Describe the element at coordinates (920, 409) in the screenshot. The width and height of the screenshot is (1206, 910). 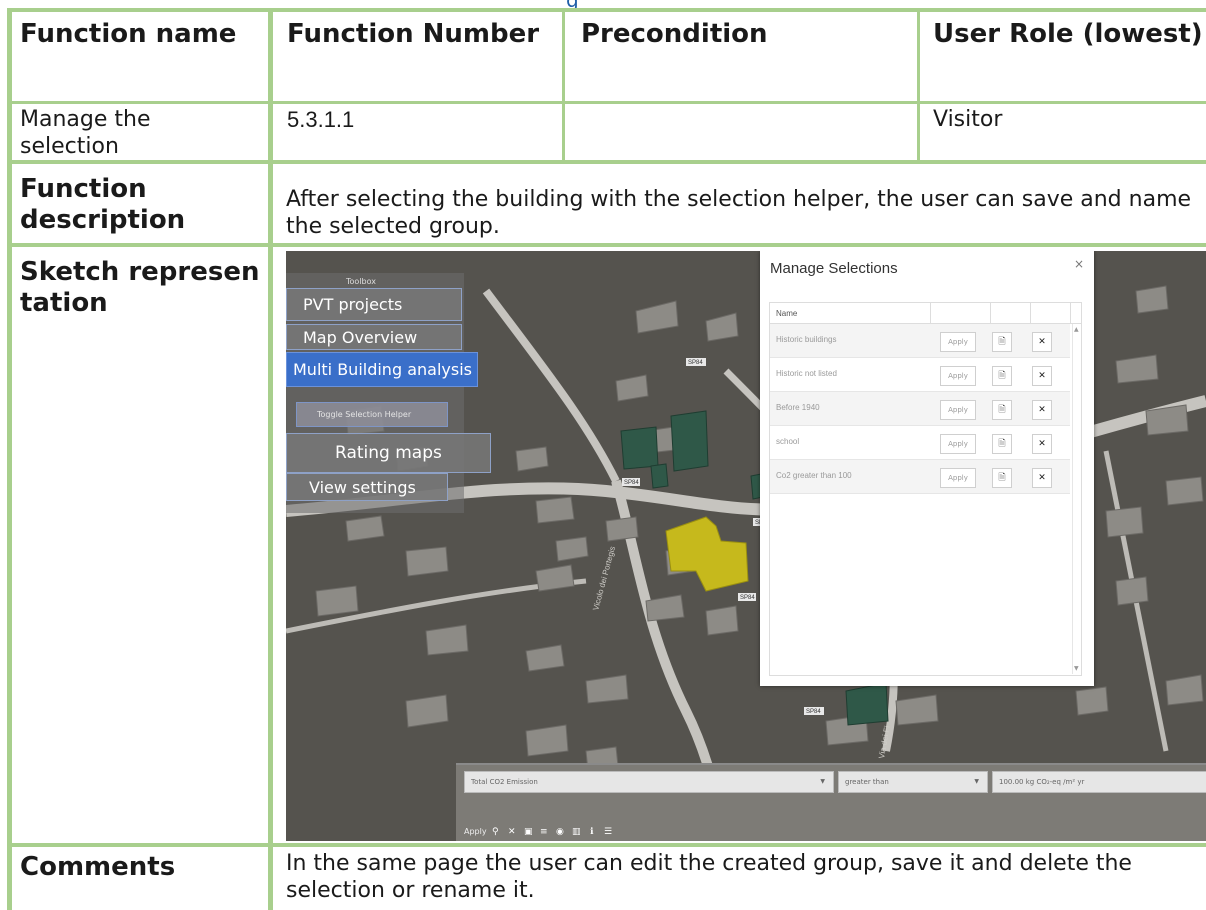
I see `table-row: Before 1940 Apply 🗎 ✕` at that location.